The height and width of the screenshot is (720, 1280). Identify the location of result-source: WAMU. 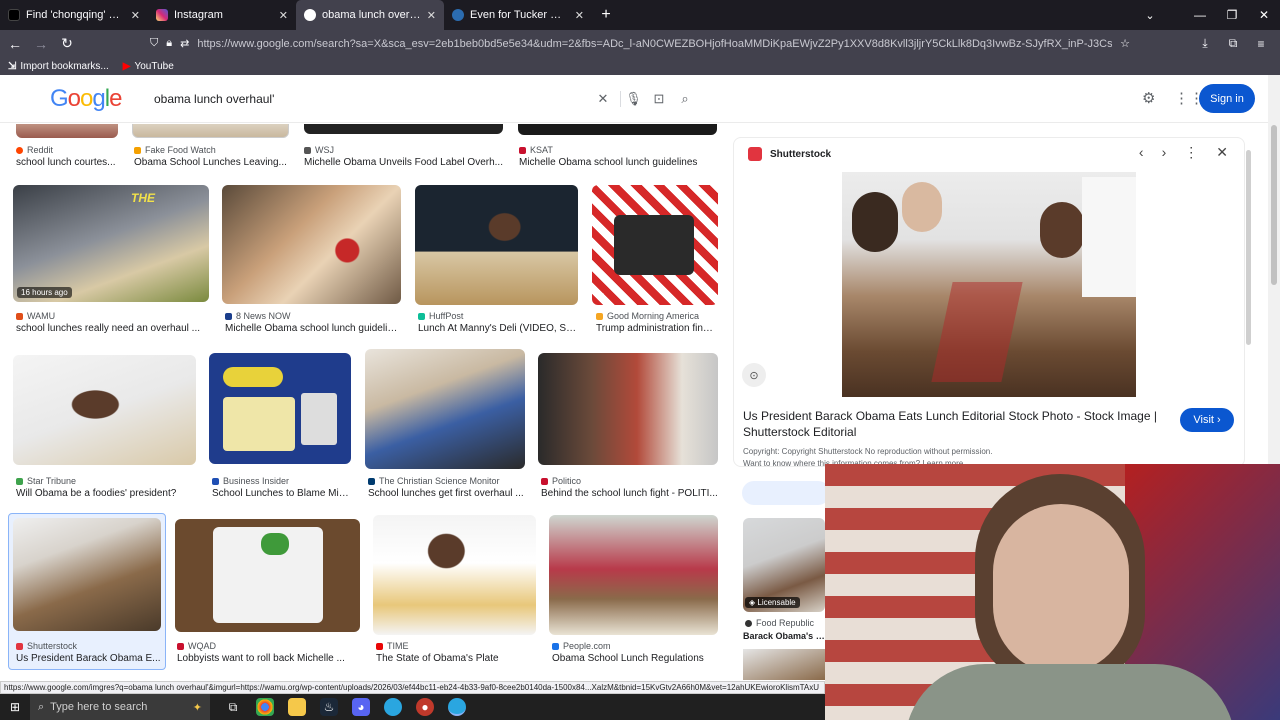
(35, 316).